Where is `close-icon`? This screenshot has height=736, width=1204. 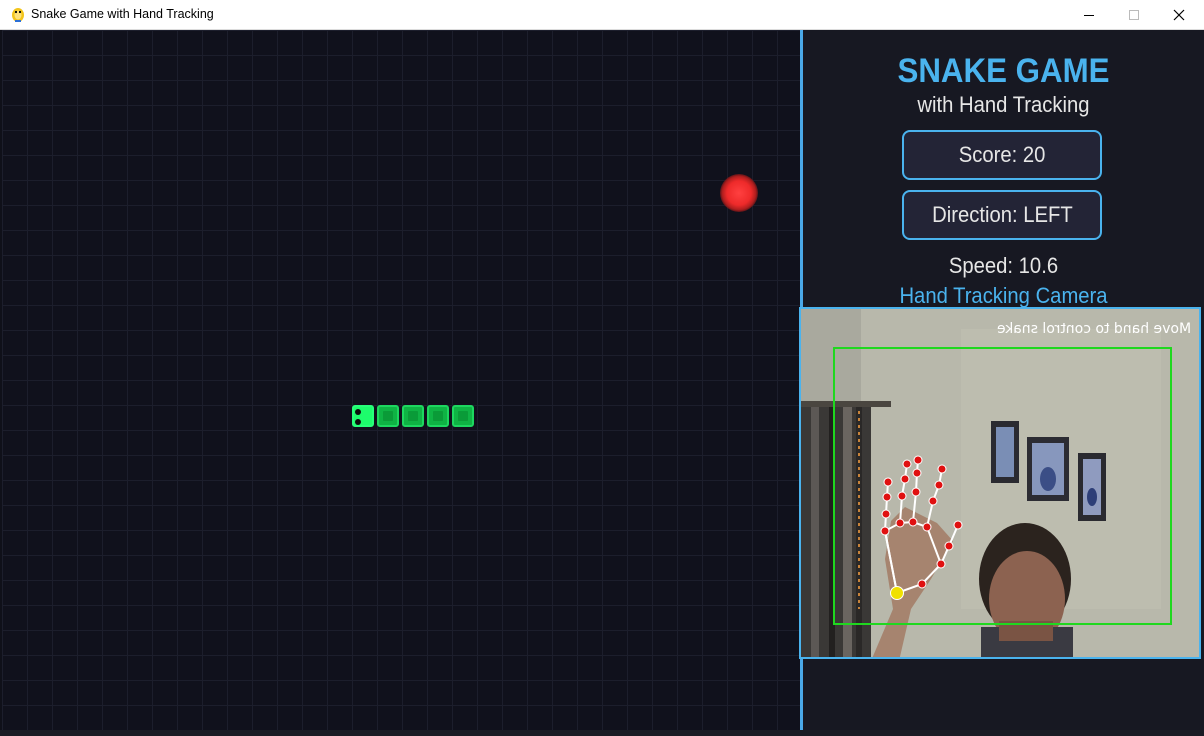
close-icon is located at coordinates (1179, 15).